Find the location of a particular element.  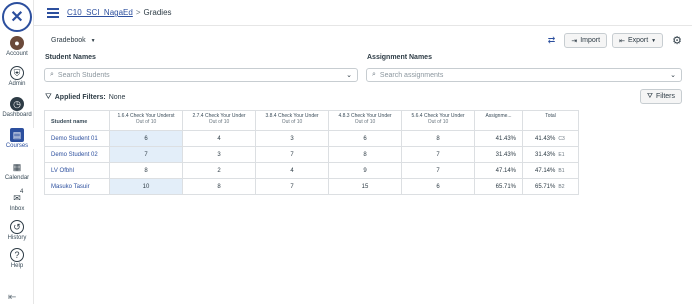

applied-filters: ⛛ Applied Filters: None is located at coordinates (85, 97).